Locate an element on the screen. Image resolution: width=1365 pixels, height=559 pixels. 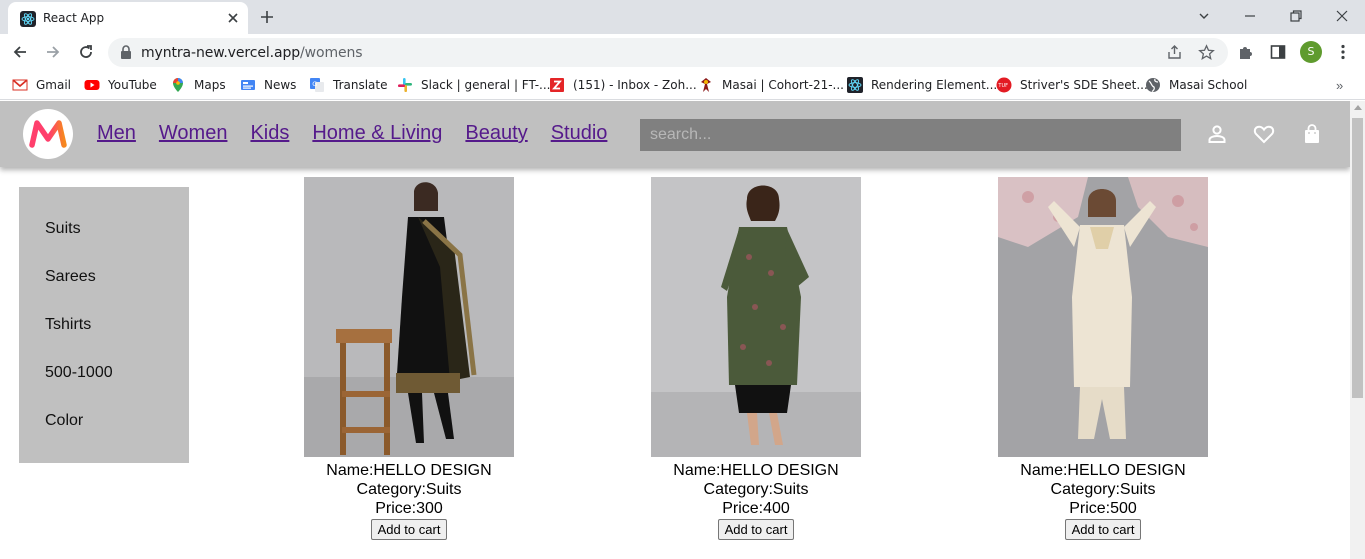
wishlist-heart-icon is located at coordinates (1264, 134).